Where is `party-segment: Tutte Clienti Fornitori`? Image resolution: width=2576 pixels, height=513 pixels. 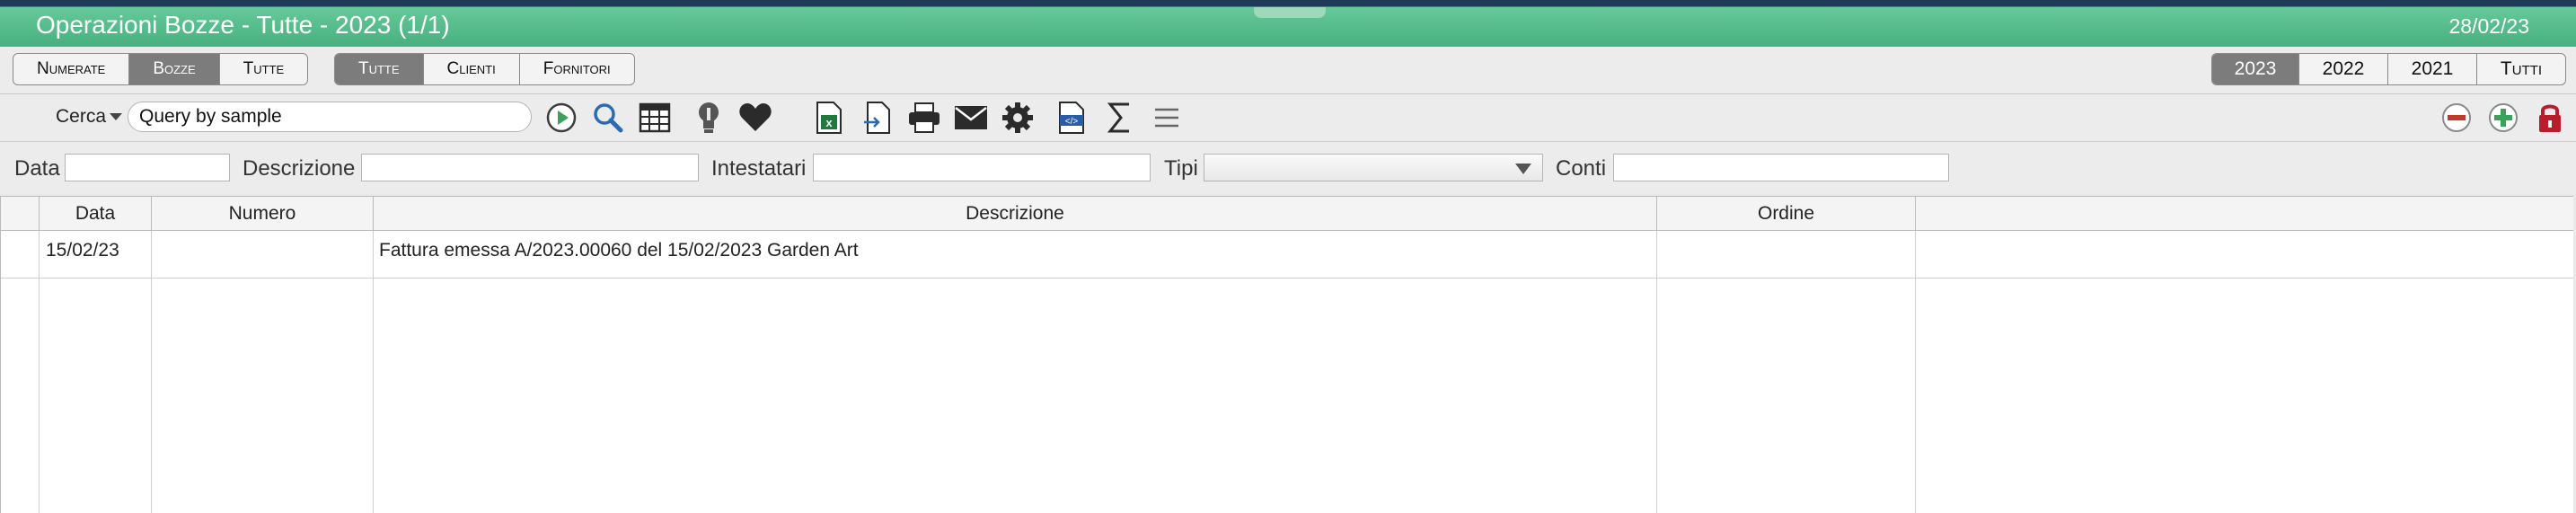
party-segment: Tutte Clienti Fornitori is located at coordinates (484, 69).